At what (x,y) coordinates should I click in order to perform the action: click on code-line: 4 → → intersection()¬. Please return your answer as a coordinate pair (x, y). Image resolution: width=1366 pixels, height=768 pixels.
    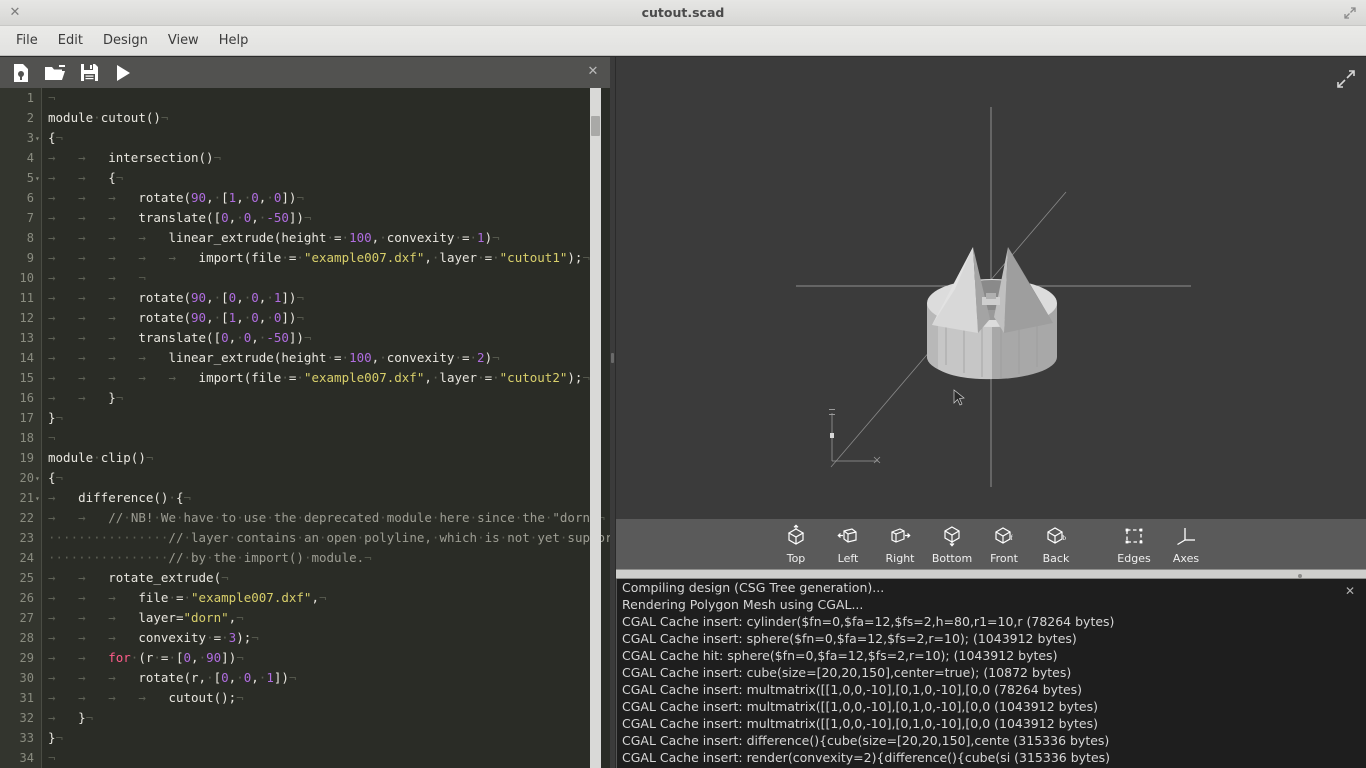
    Looking at the image, I should click on (305, 158).